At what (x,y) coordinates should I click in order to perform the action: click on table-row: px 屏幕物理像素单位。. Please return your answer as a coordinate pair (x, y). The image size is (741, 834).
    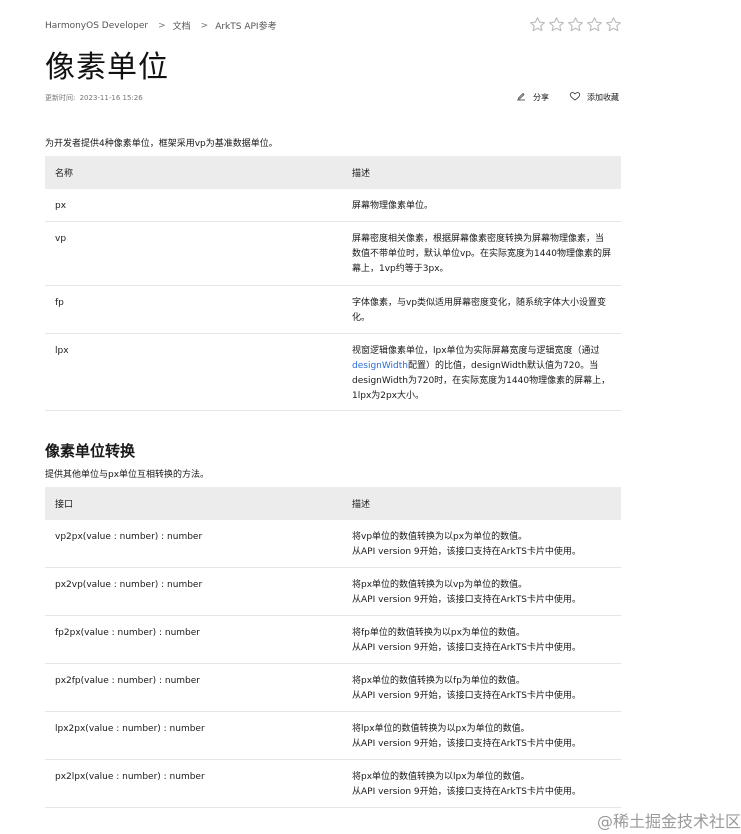
    Looking at the image, I should click on (333, 205).